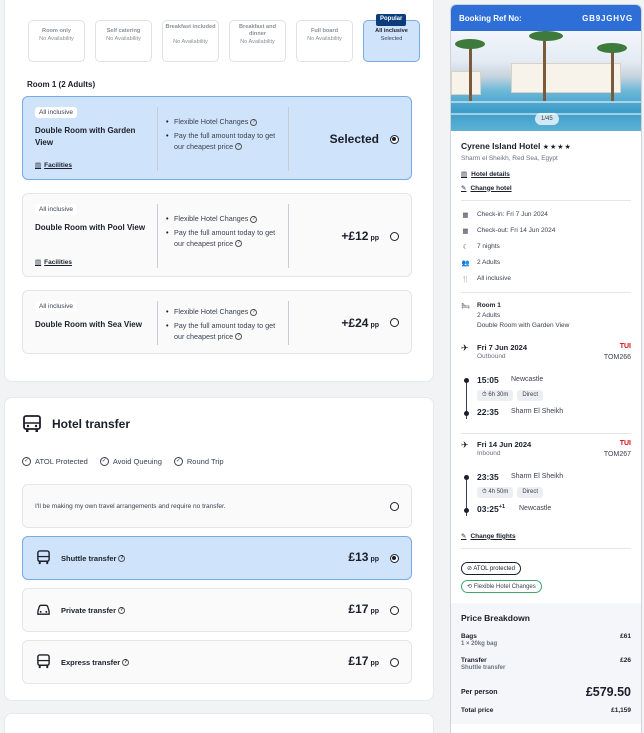  I want to click on transfer-name: Express transfer?, so click(95, 662).